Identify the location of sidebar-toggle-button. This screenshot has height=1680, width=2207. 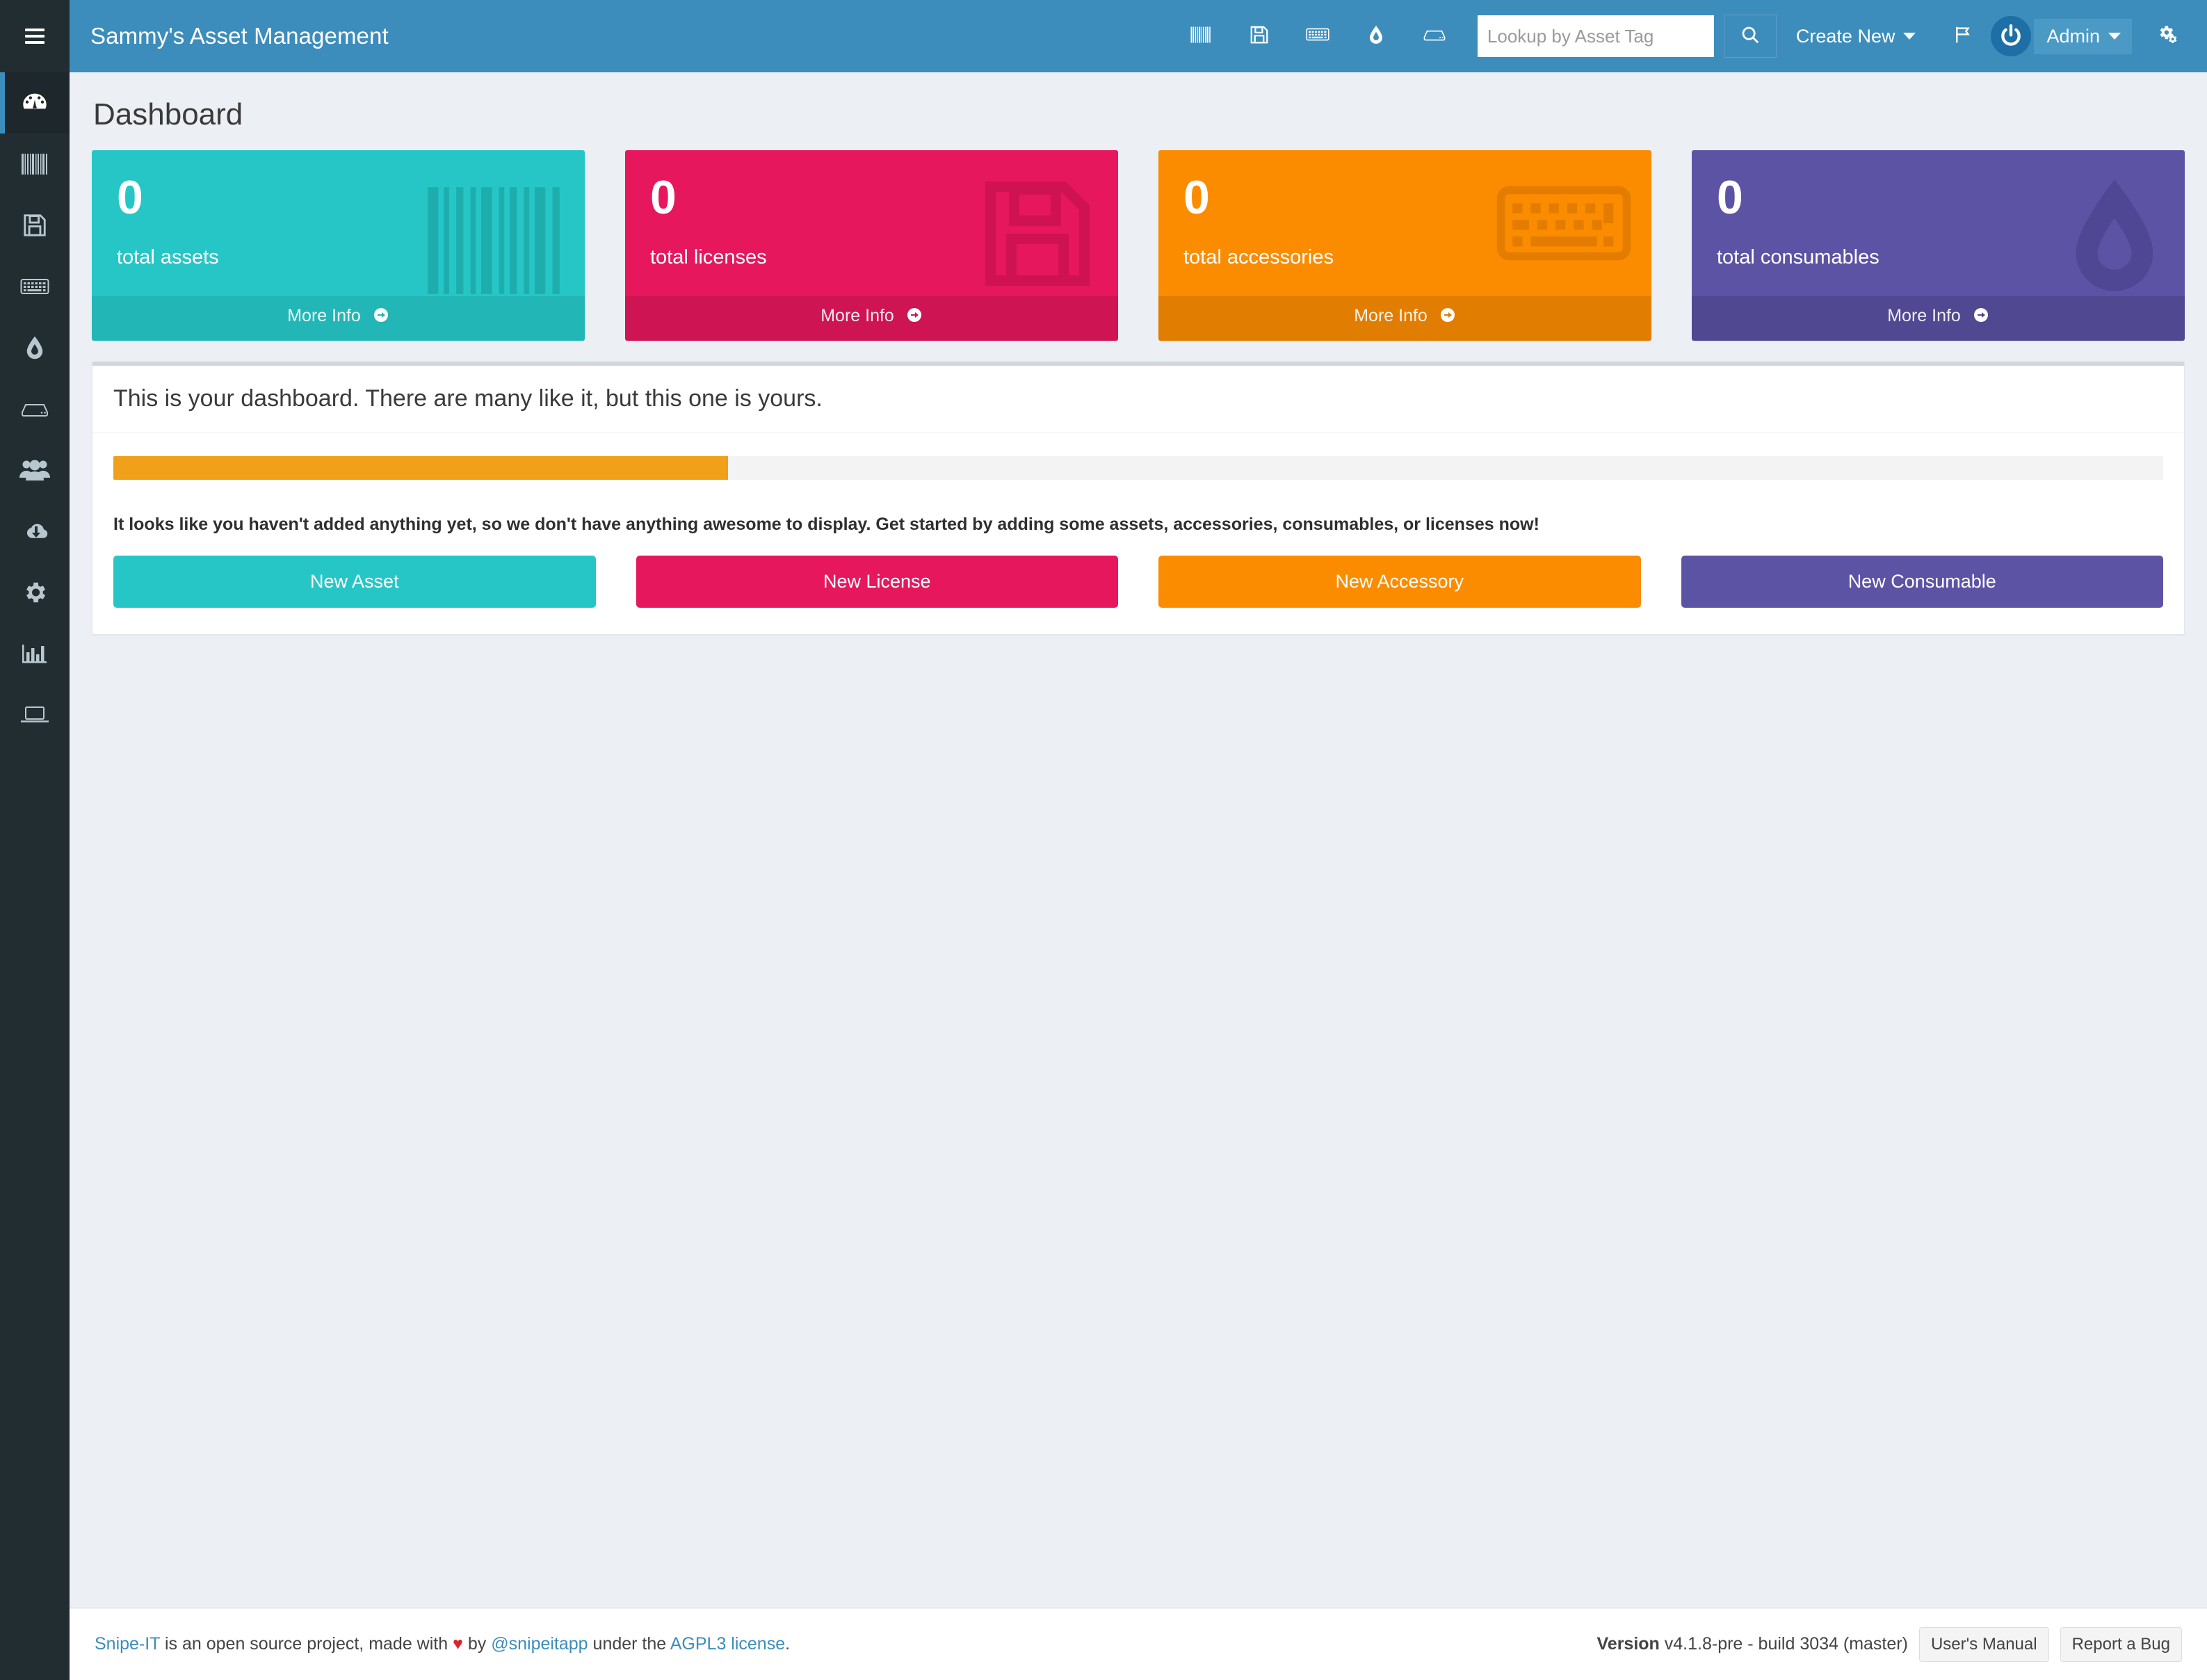
(35, 36).